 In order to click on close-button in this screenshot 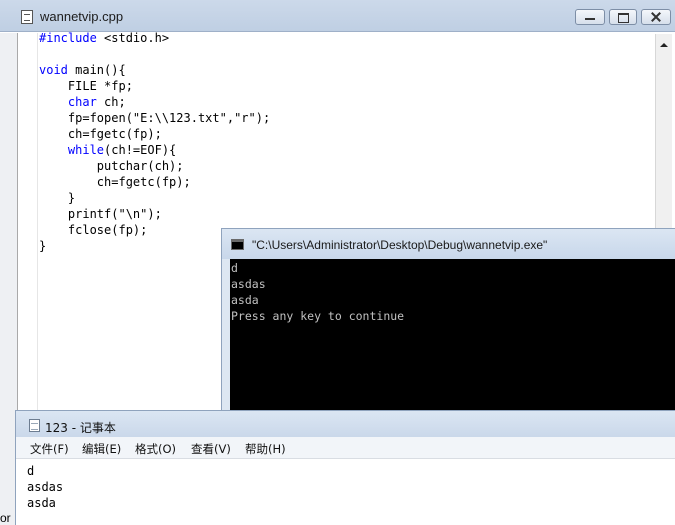, I will do `click(656, 17)`.